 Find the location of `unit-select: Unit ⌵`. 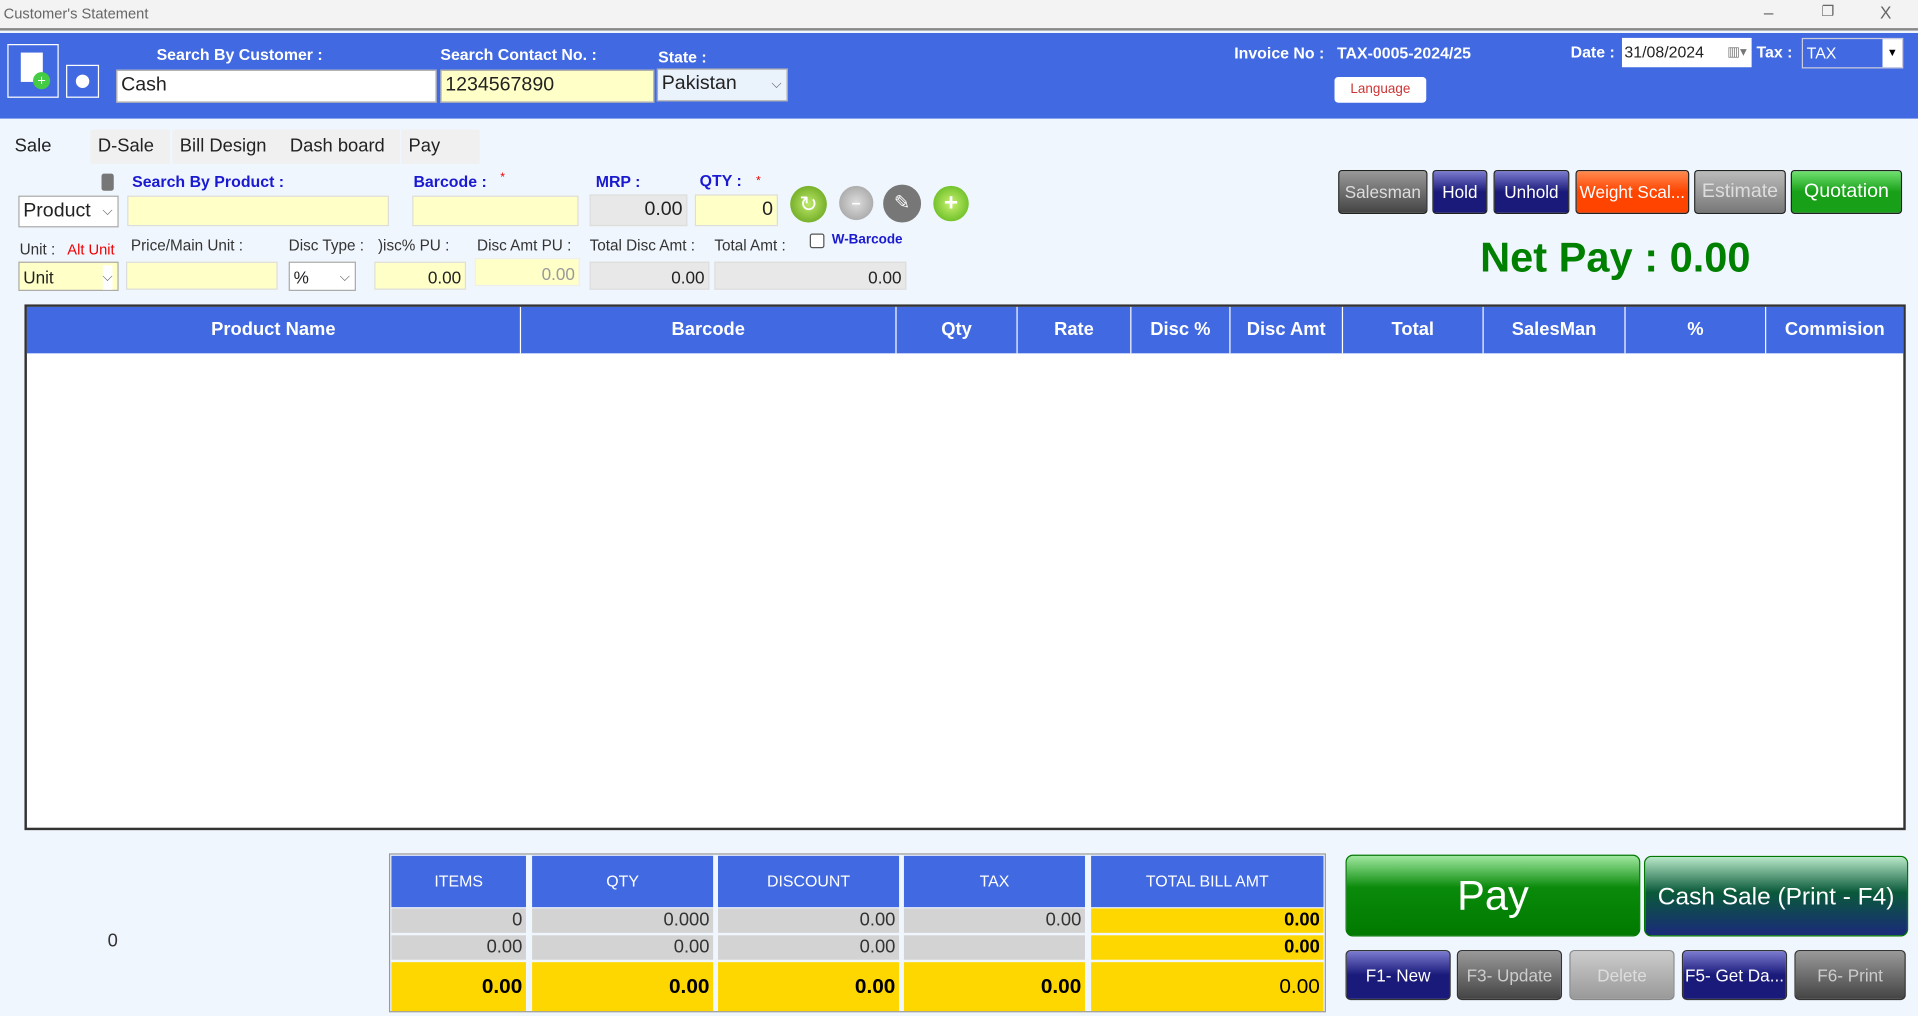

unit-select: Unit ⌵ is located at coordinates (68, 276).